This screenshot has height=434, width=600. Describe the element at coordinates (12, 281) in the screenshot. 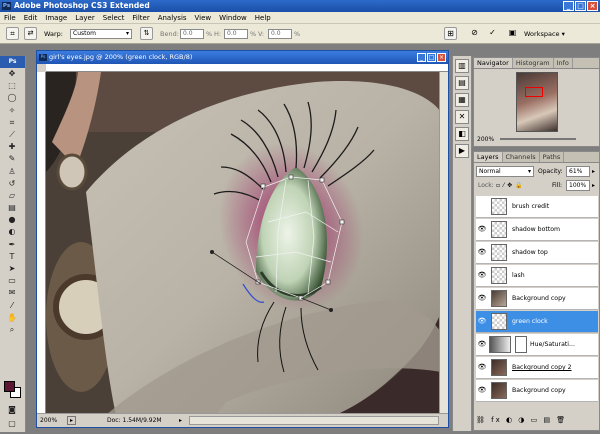

I see `shape-tool-icon: ▭` at that location.